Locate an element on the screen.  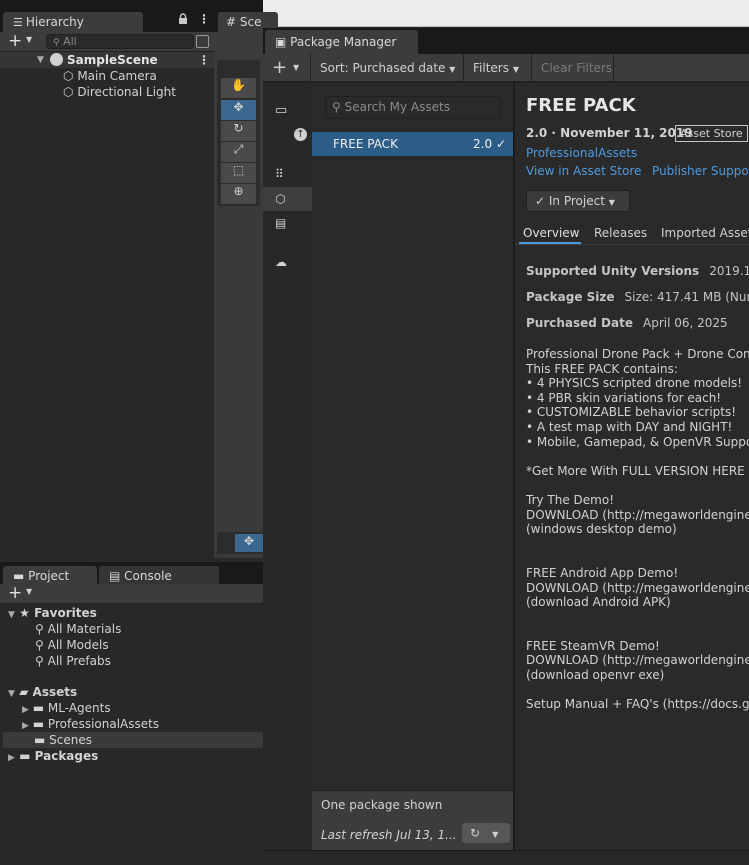
background-window-titlebar is located at coordinates (506, 13).